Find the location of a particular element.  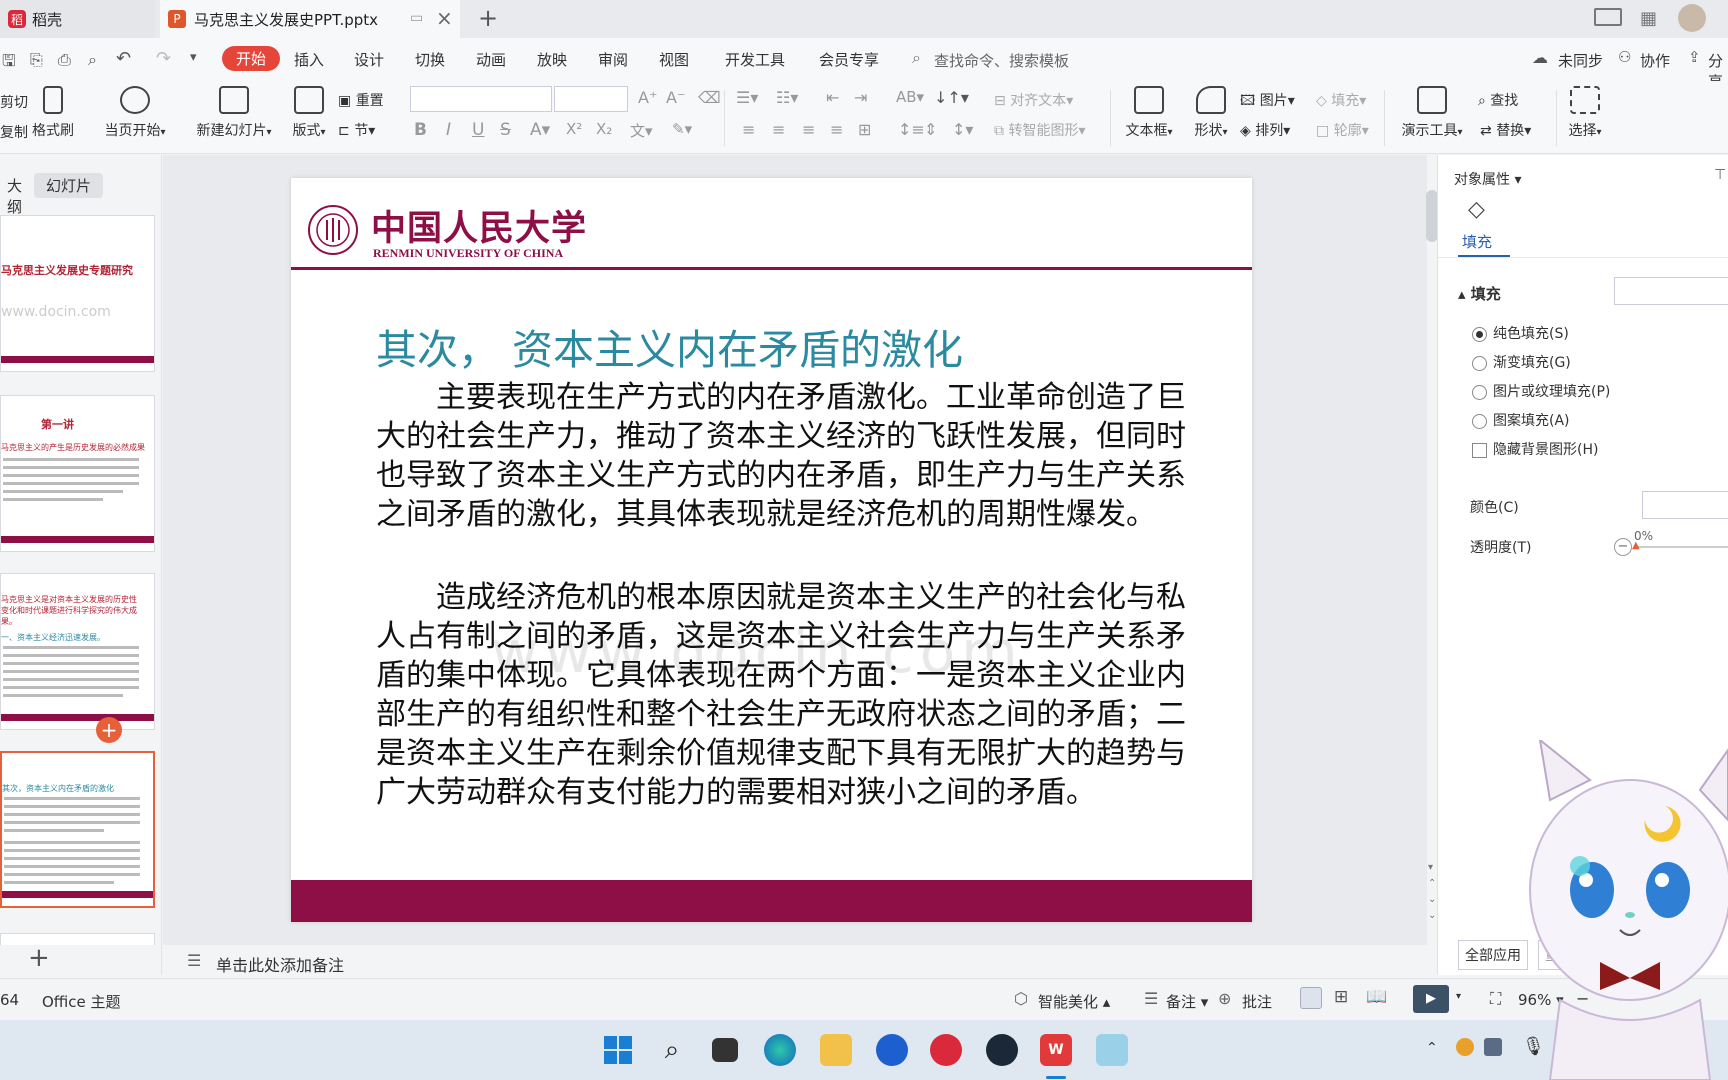

slide-sorter-icon: ⊞ is located at coordinates (1341, 997).